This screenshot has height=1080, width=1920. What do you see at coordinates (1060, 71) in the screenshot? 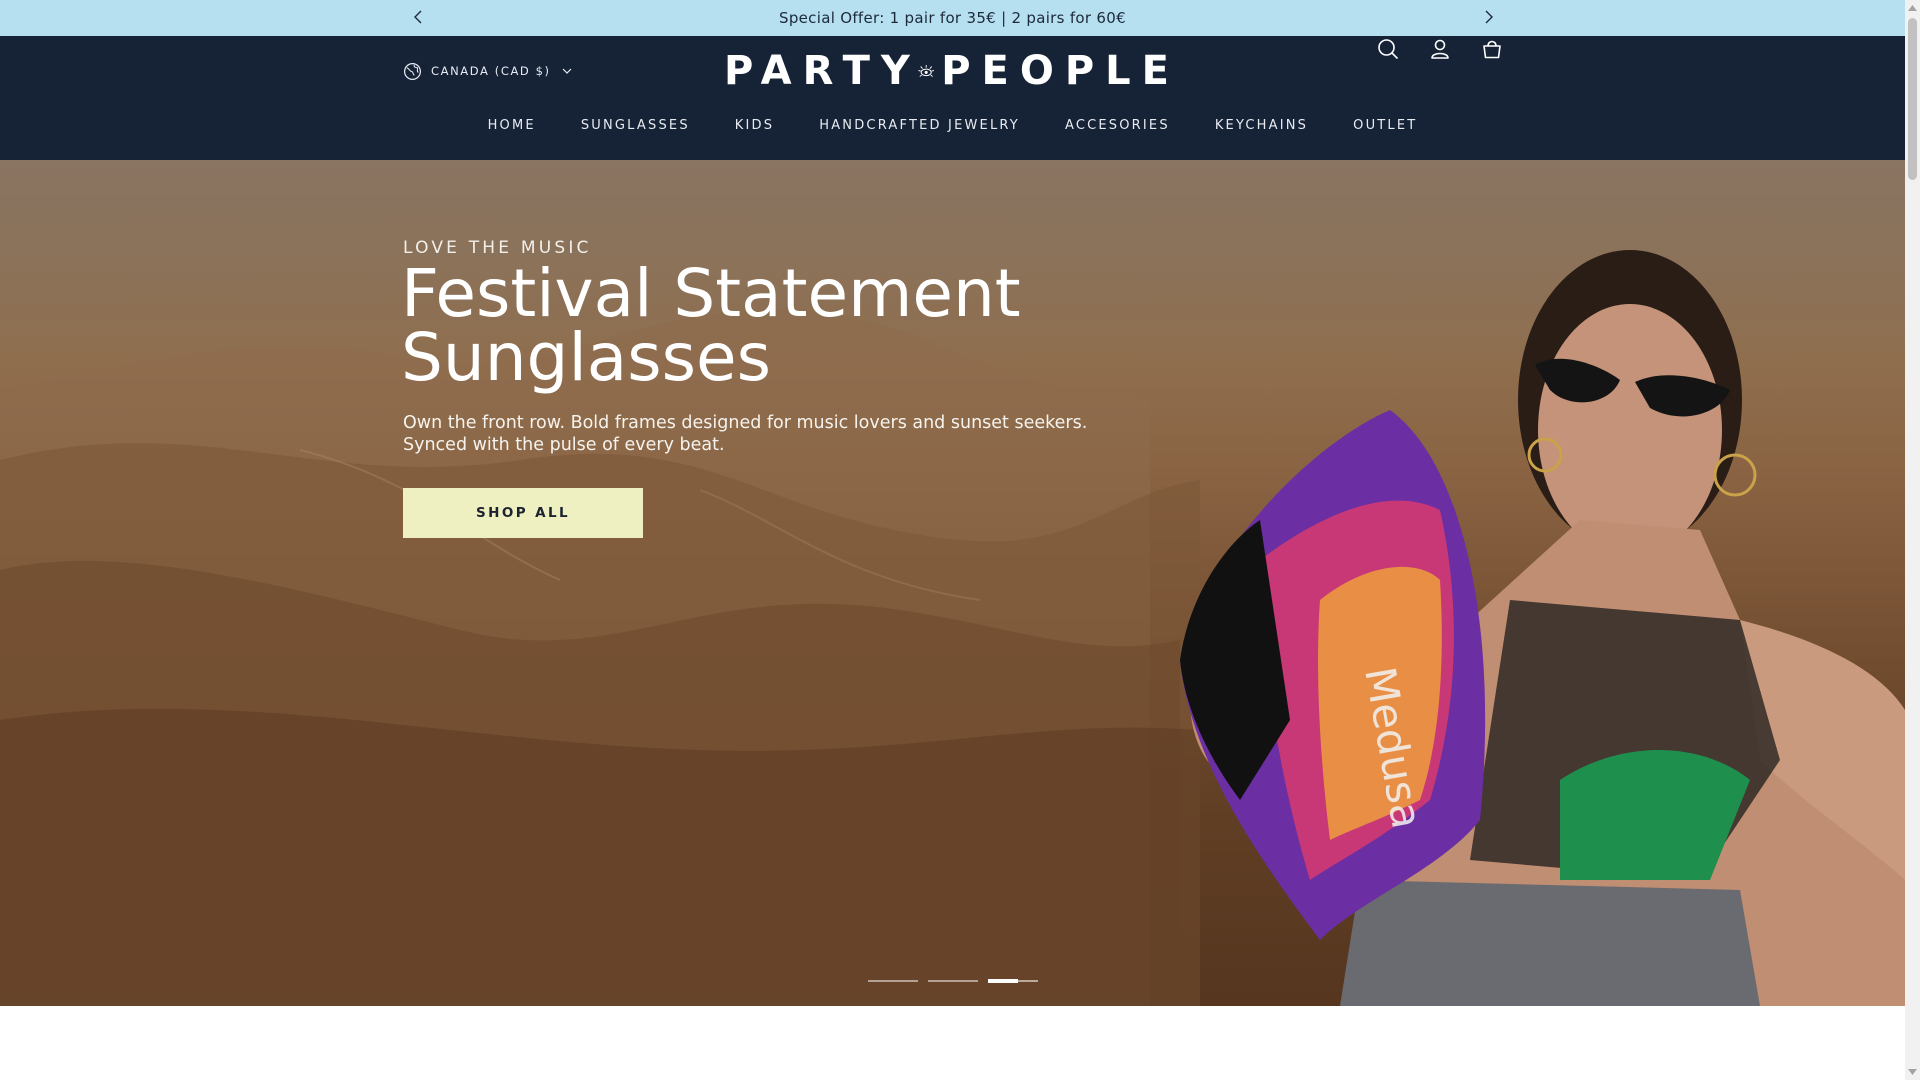
I see `logo-text-right: PEOPLE` at bounding box center [1060, 71].